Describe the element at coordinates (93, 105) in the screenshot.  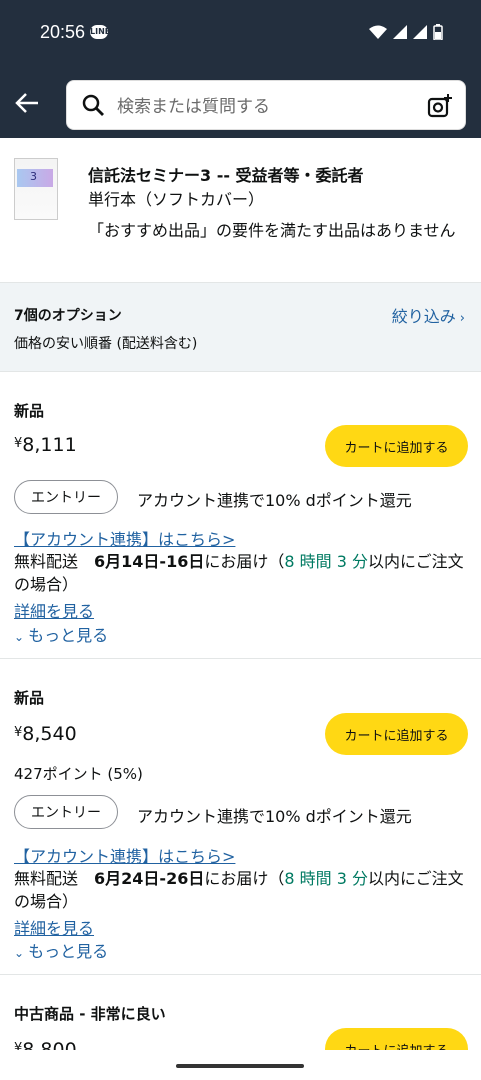
I see `search-icon` at that location.